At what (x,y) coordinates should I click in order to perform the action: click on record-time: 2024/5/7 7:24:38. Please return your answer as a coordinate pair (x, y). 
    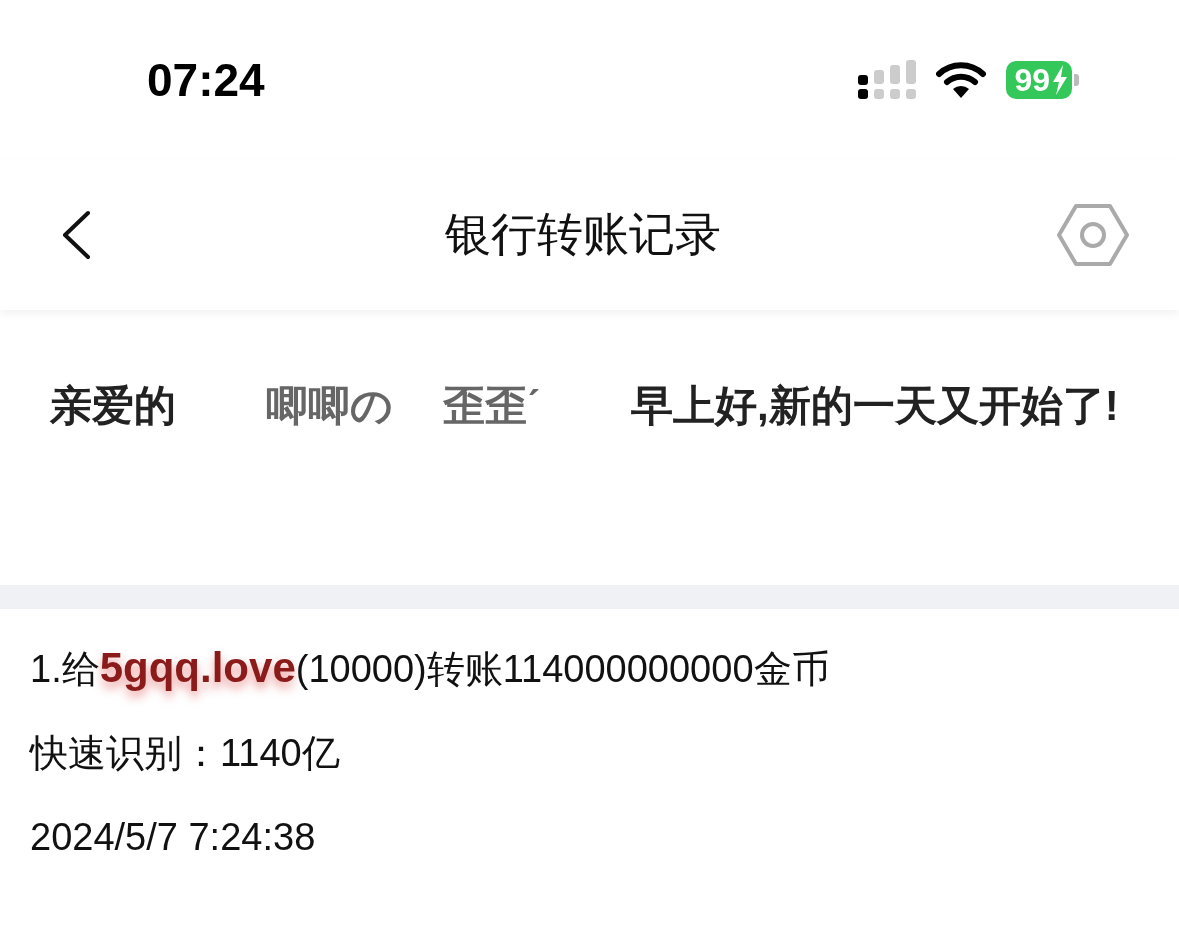
    Looking at the image, I should click on (173, 837).